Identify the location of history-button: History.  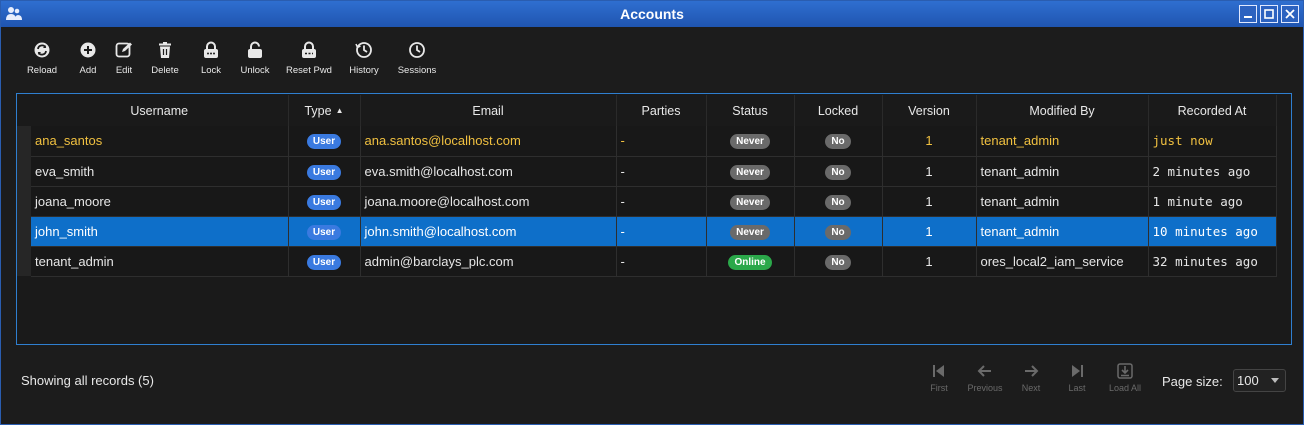
(364, 61).